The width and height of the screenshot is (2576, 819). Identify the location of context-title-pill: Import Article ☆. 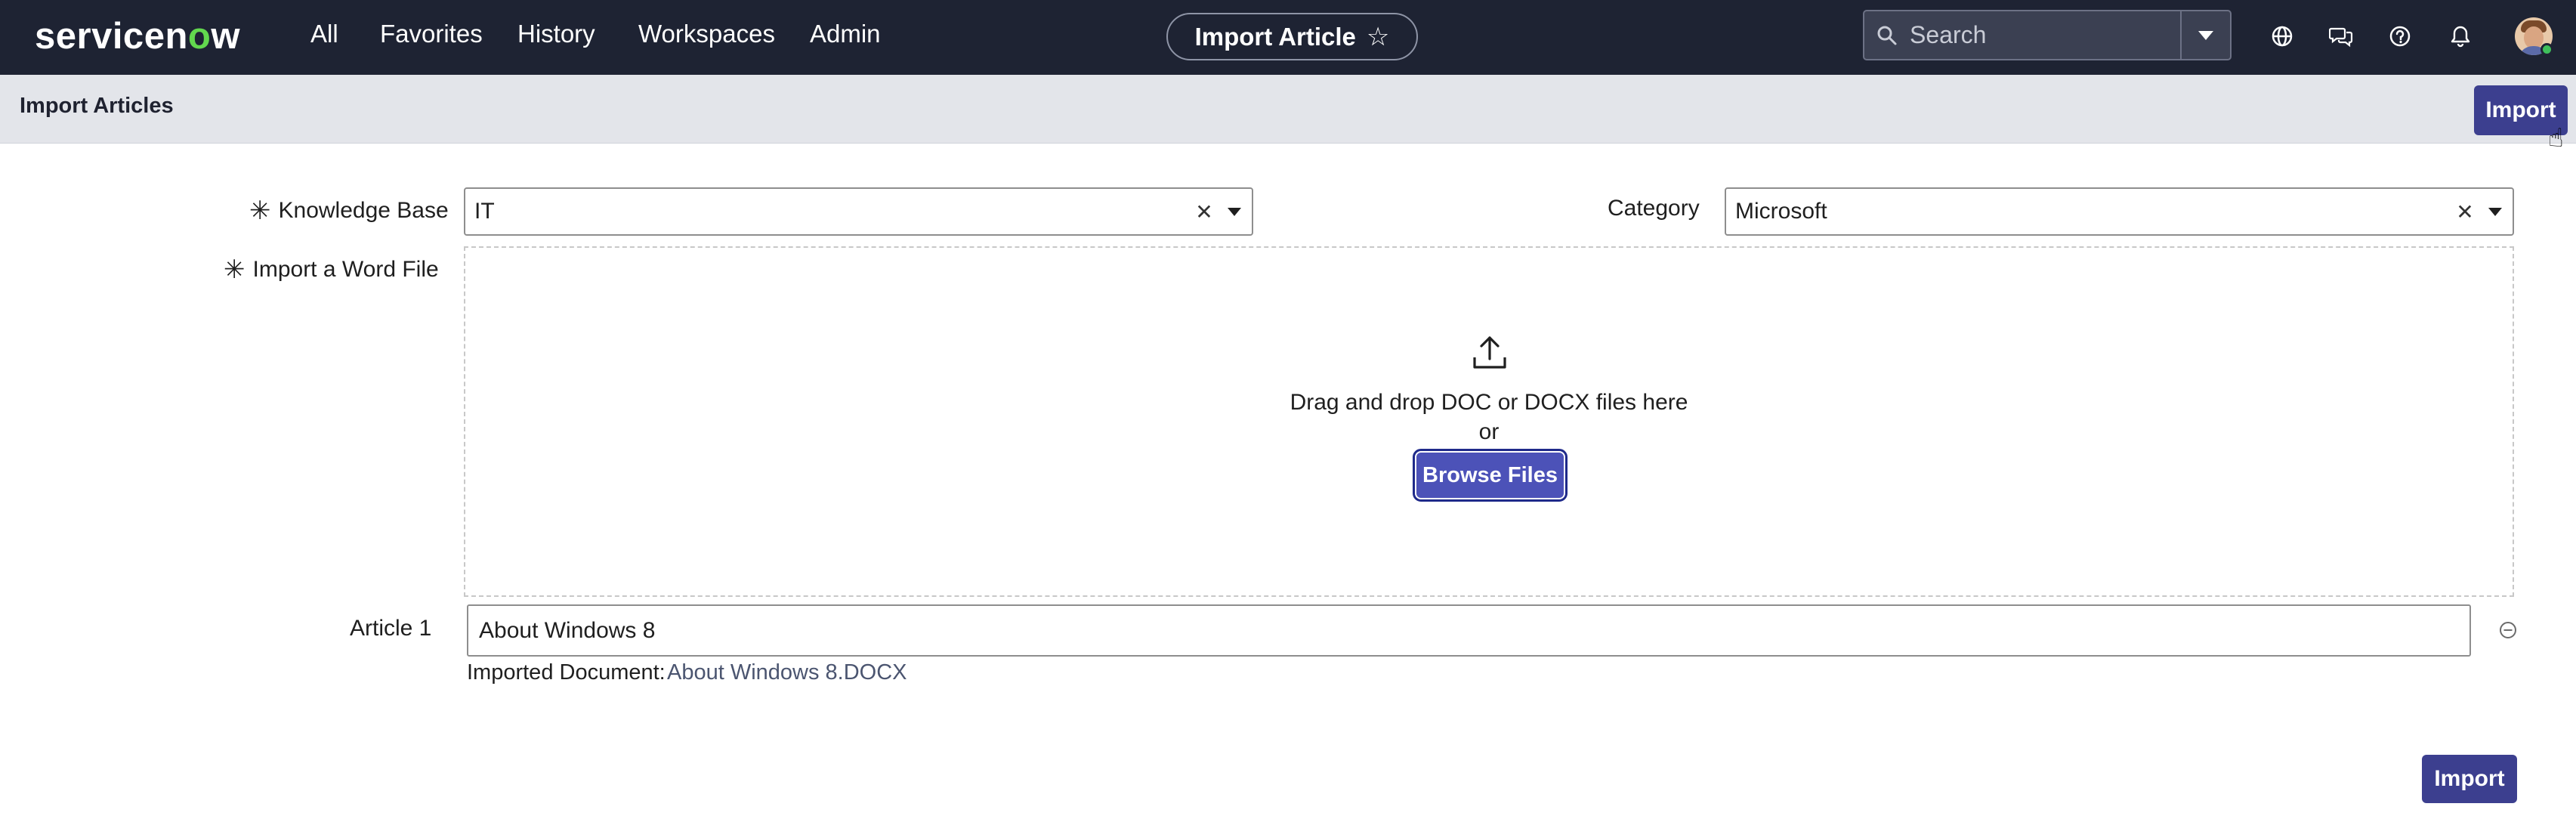
(1292, 36).